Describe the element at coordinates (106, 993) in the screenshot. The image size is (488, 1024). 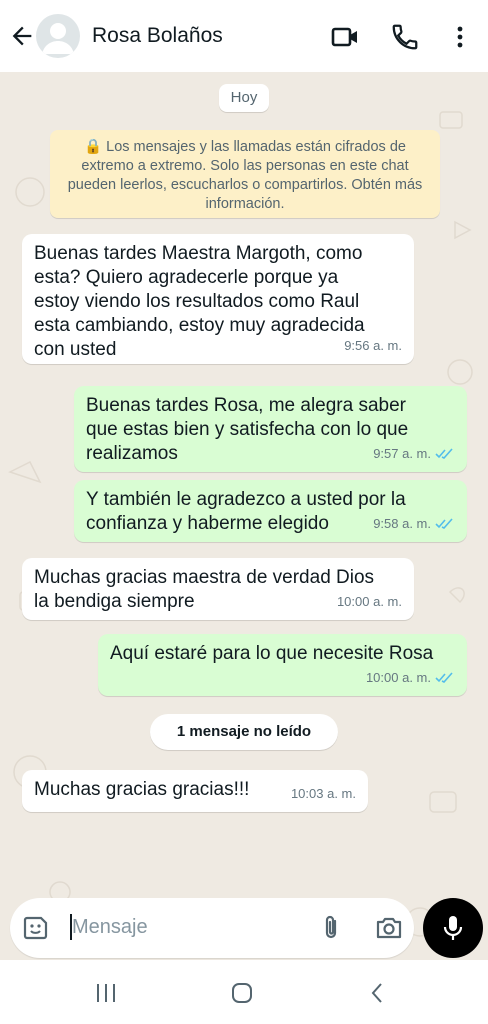
I see `recent-apps-icon` at that location.